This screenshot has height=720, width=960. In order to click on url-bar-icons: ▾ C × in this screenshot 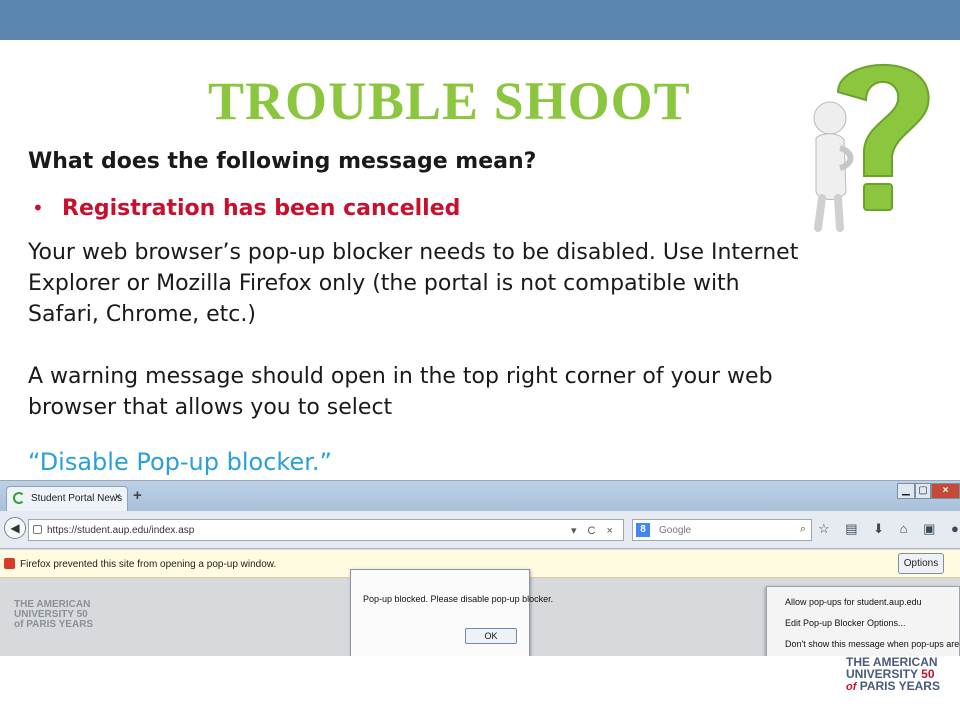, I will do `click(594, 530)`.